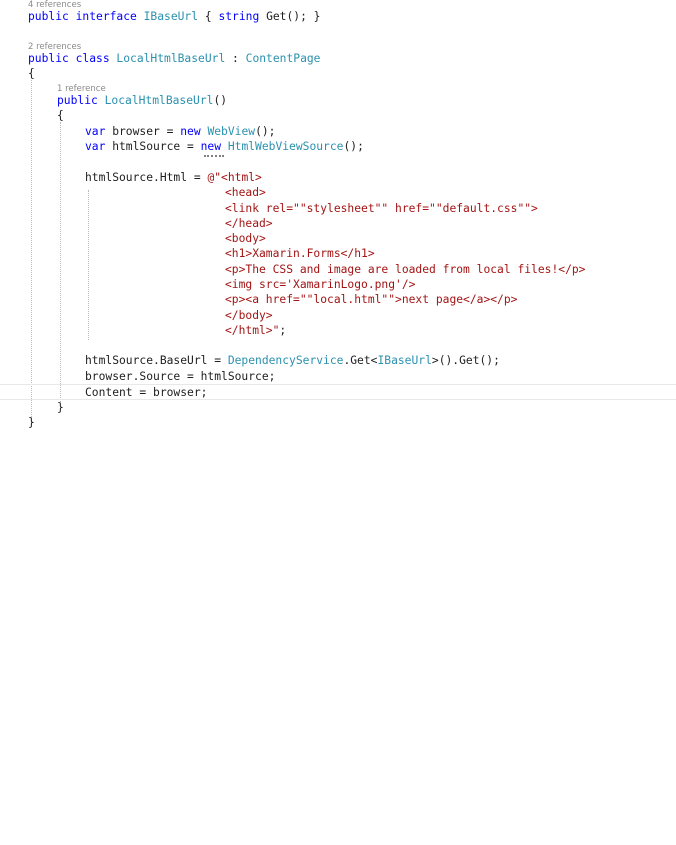 This screenshot has height=845, width=676. I want to click on token-type: HtmlWebViewSource, so click(285, 146).